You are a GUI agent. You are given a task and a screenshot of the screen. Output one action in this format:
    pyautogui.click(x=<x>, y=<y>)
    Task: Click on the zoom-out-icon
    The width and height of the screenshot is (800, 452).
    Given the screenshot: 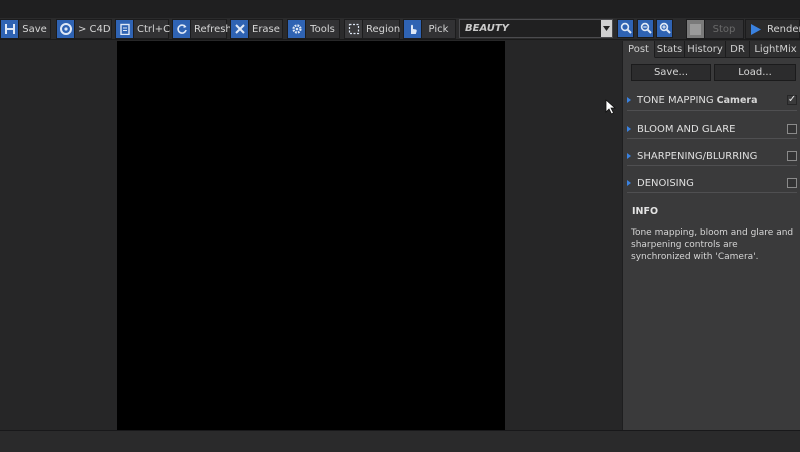 What is the action you would take?
    pyautogui.click(x=646, y=28)
    